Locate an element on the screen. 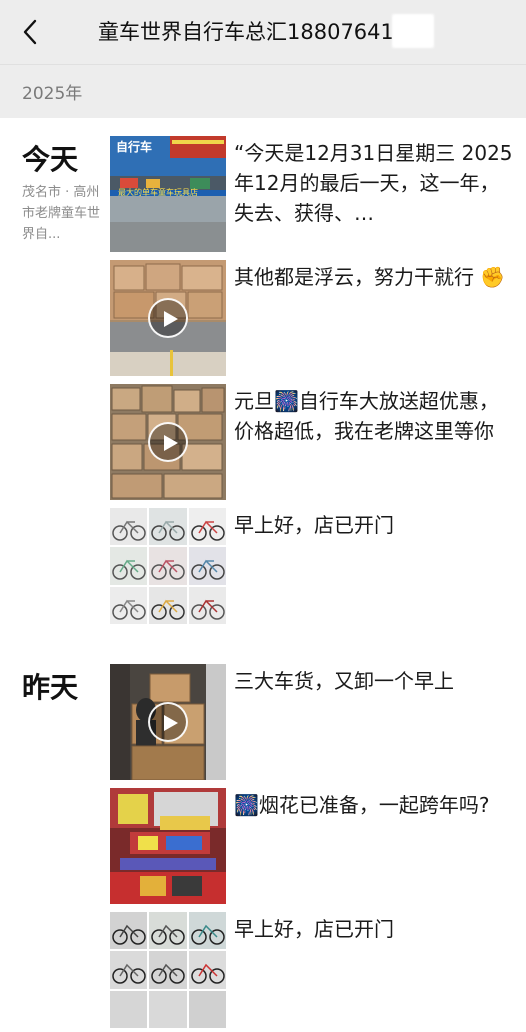  shop-sign-text: 自行车 is located at coordinates (134, 146).